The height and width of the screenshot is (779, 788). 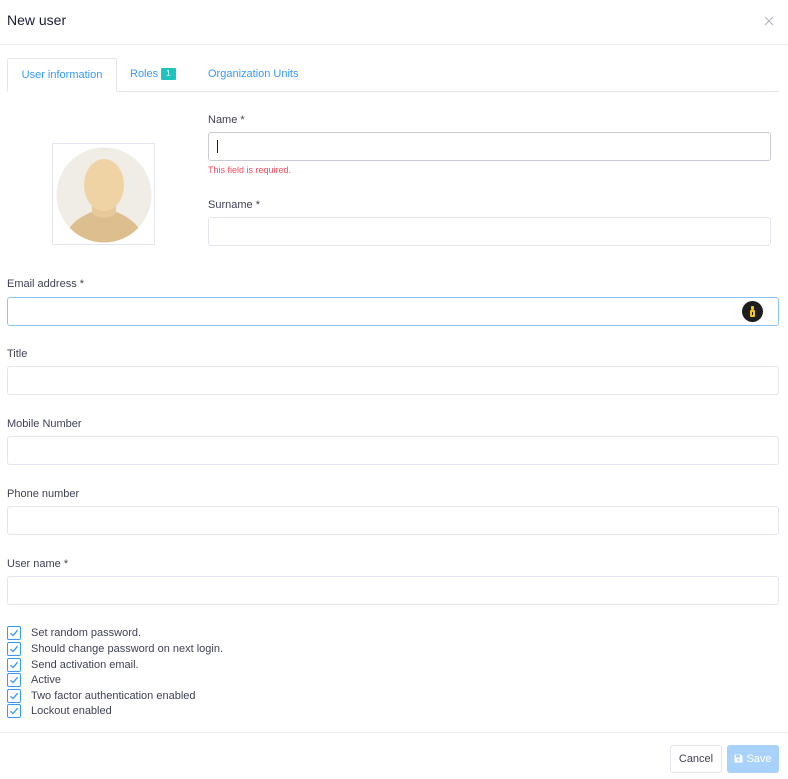 What do you see at coordinates (168, 74) in the screenshot?
I see `roles-count-badge: 1` at bounding box center [168, 74].